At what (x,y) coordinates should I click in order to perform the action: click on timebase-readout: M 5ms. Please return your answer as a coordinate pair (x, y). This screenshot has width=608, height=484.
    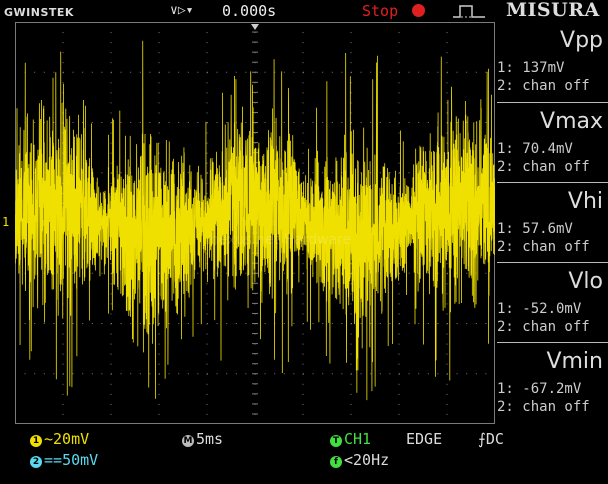
    Looking at the image, I should click on (202, 439).